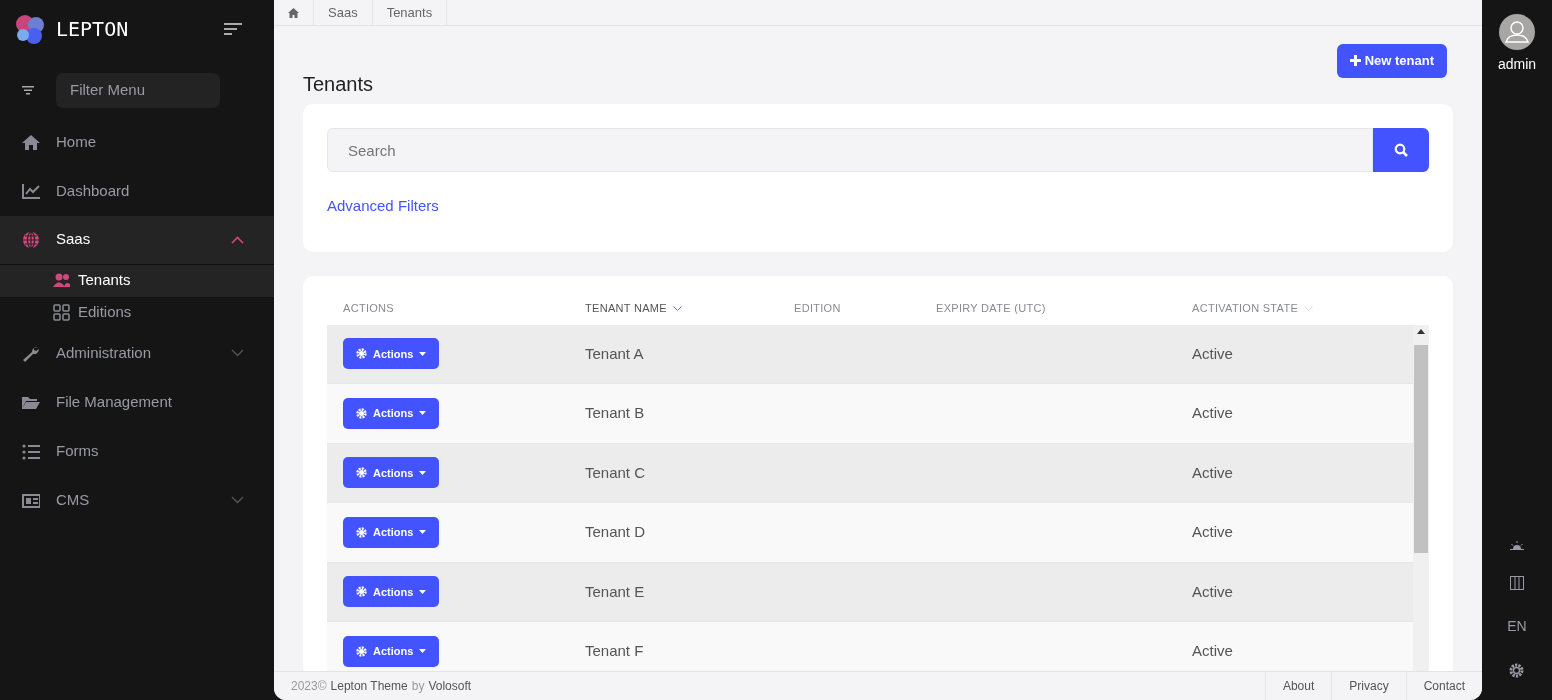  What do you see at coordinates (137, 500) in the screenshot?
I see `menu-item: CMS` at bounding box center [137, 500].